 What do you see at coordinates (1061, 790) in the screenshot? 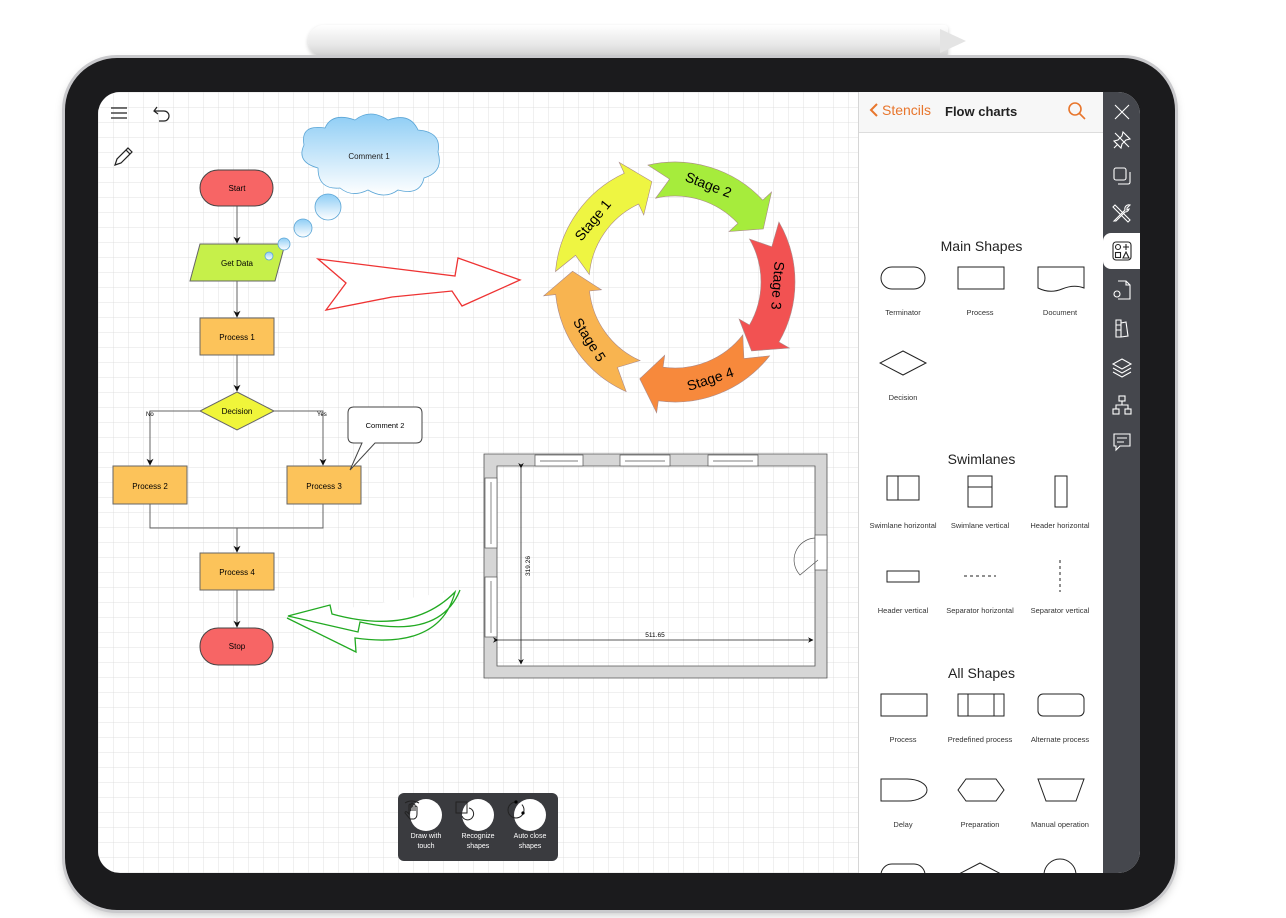
I see `manual-shape-icon` at bounding box center [1061, 790].